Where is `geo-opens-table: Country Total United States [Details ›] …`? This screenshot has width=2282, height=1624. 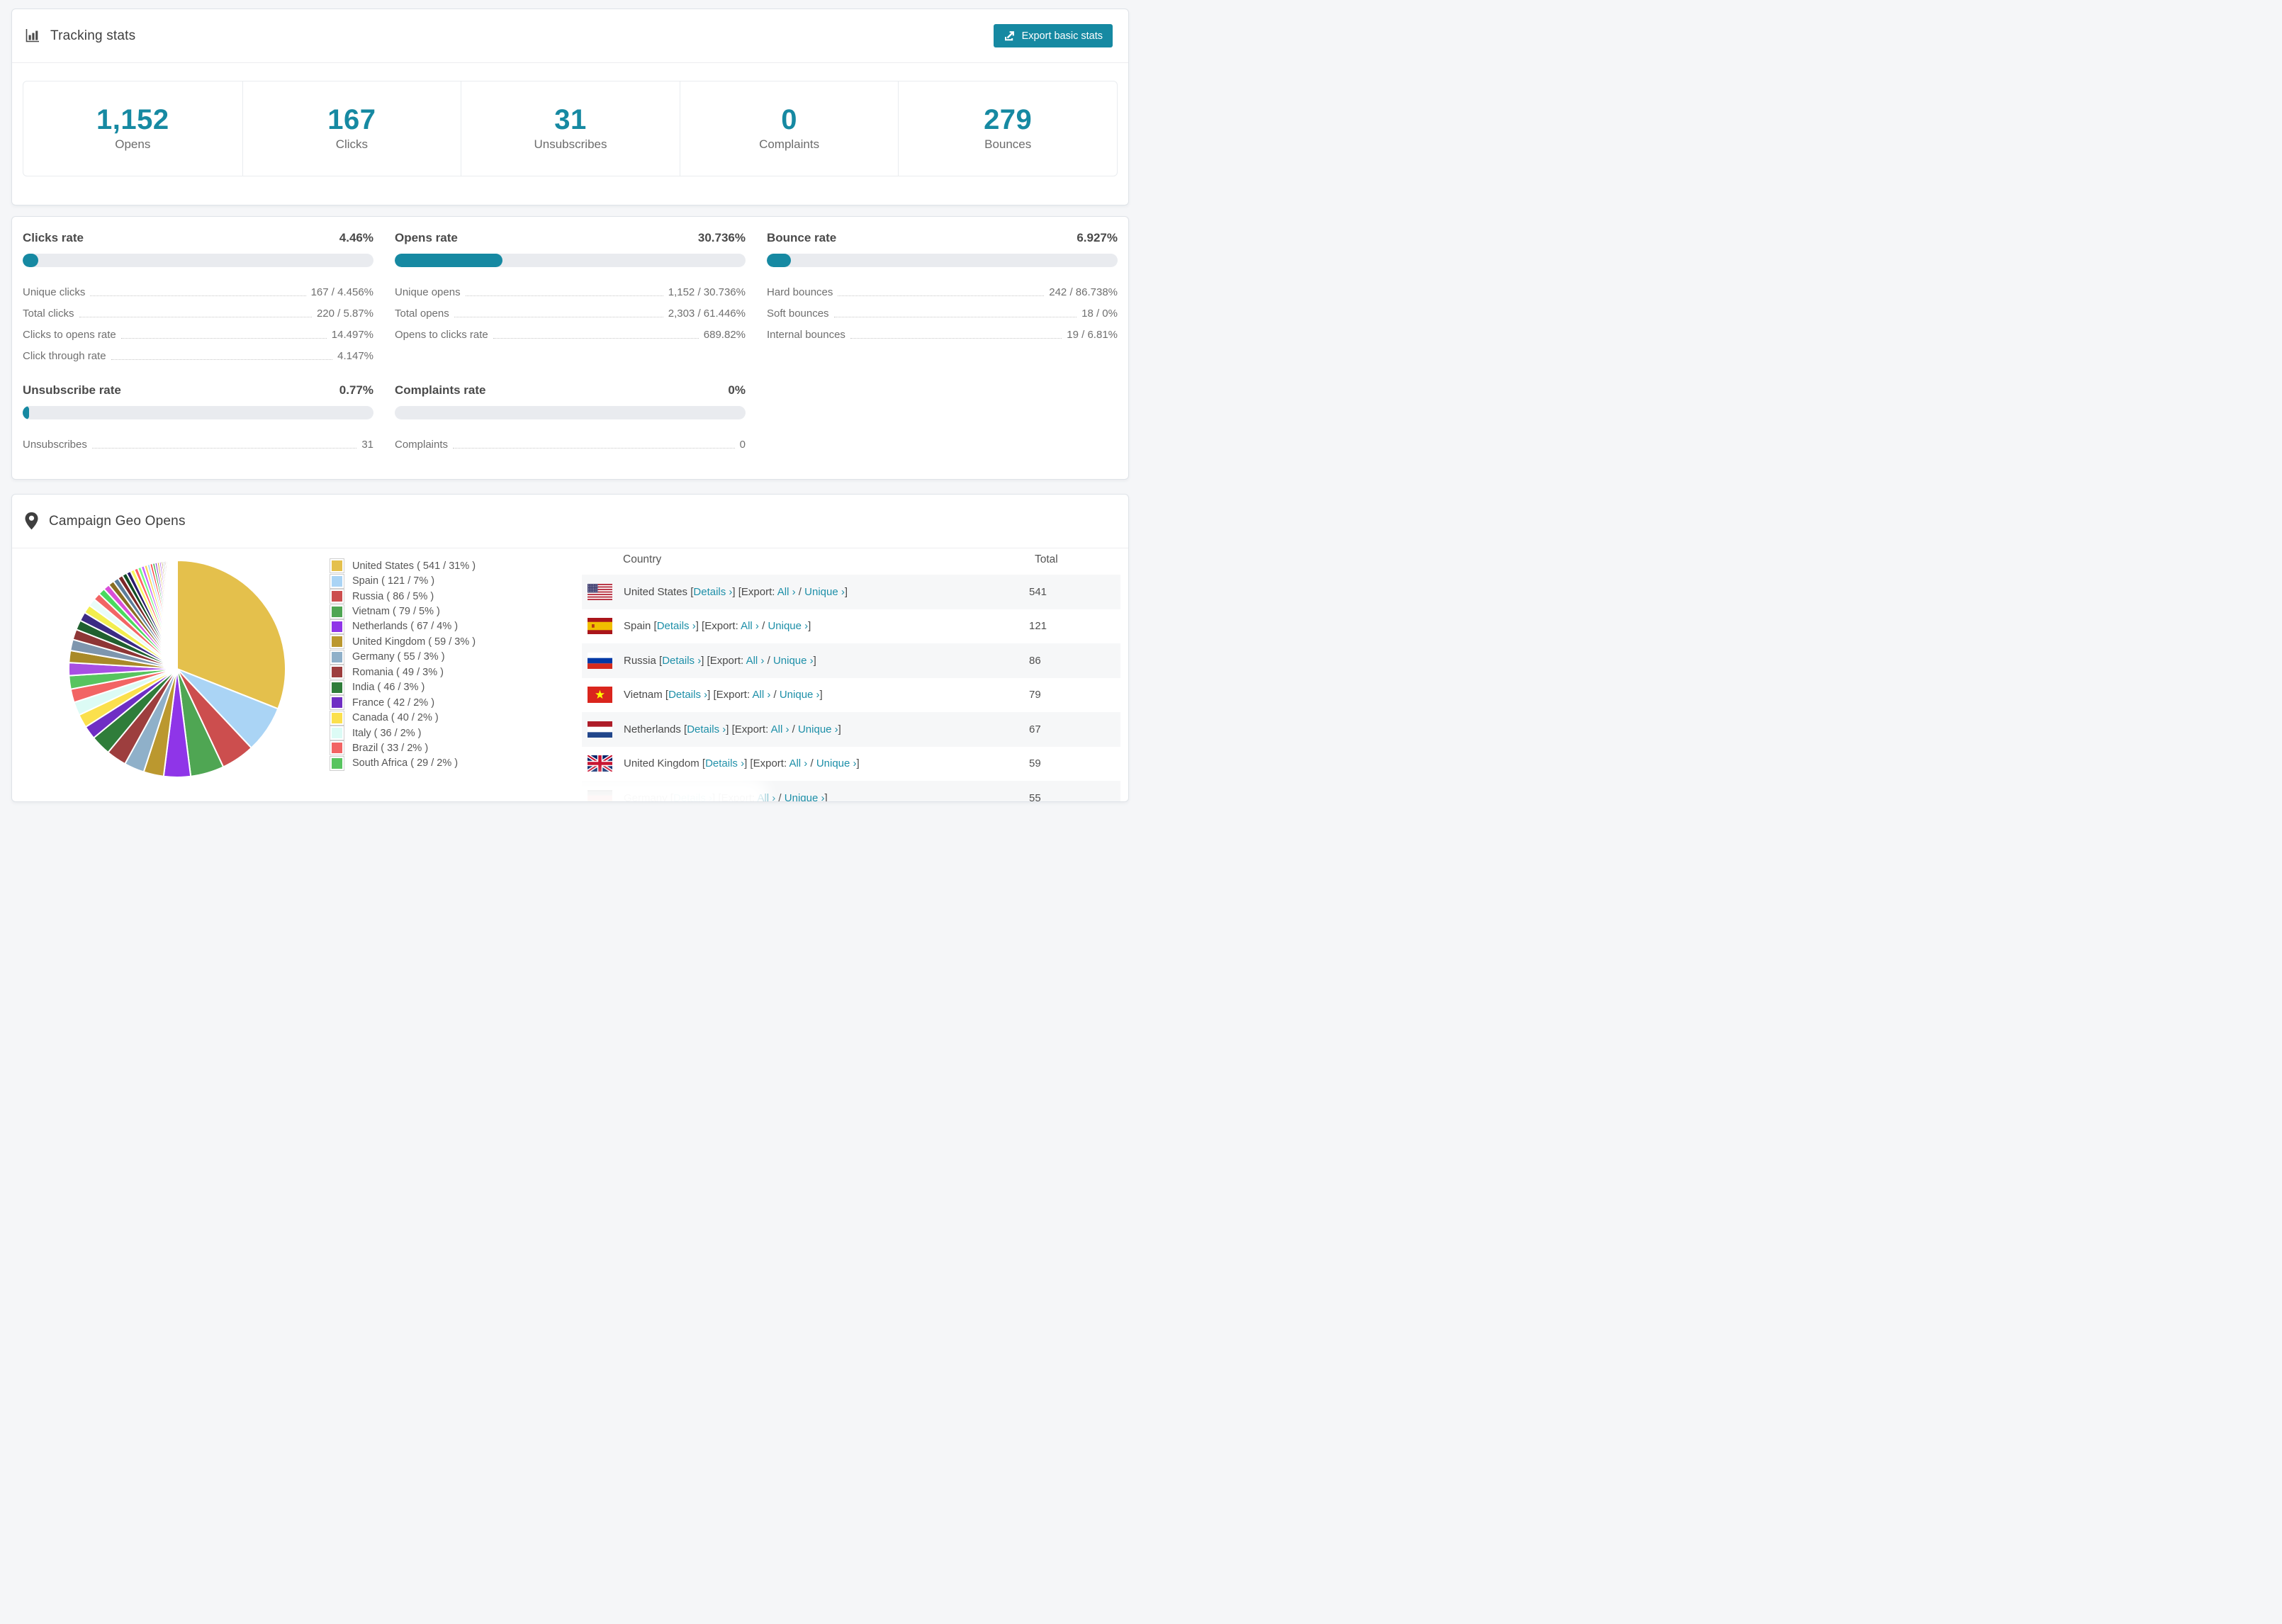
geo-opens-table: Country Total United States [Details ›] … is located at coordinates (851, 673).